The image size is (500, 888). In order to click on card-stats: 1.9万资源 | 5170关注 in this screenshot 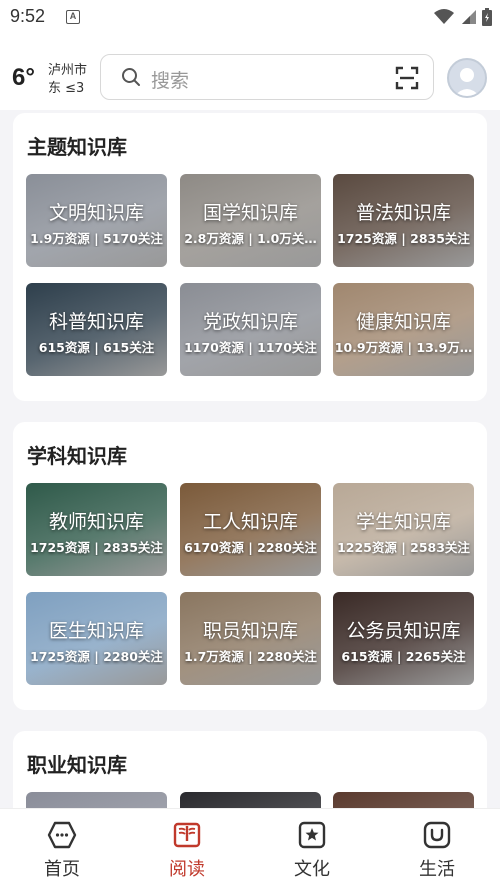, I will do `click(96, 238)`.